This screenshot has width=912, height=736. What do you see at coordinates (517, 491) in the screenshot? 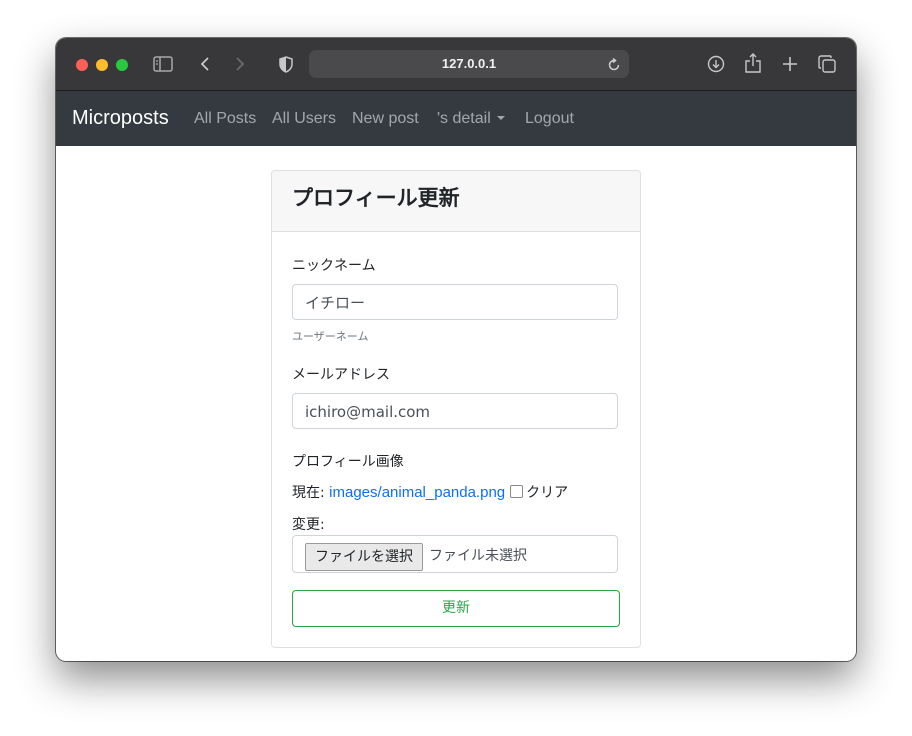
I see `clear-checkbox` at bounding box center [517, 491].